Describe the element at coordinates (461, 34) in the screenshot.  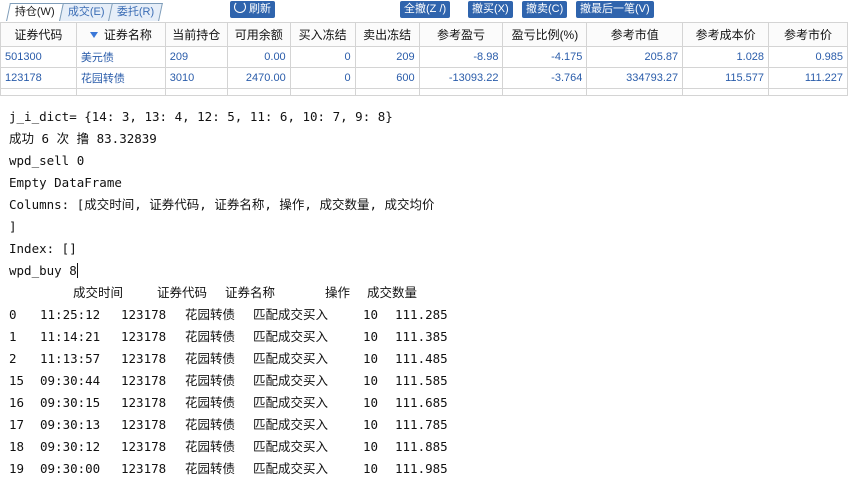
I see `column-header: 参考盈亏` at that location.